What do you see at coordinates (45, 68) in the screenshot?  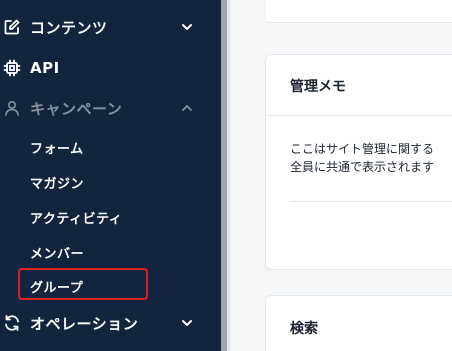 I see `nav-item-label: API` at bounding box center [45, 68].